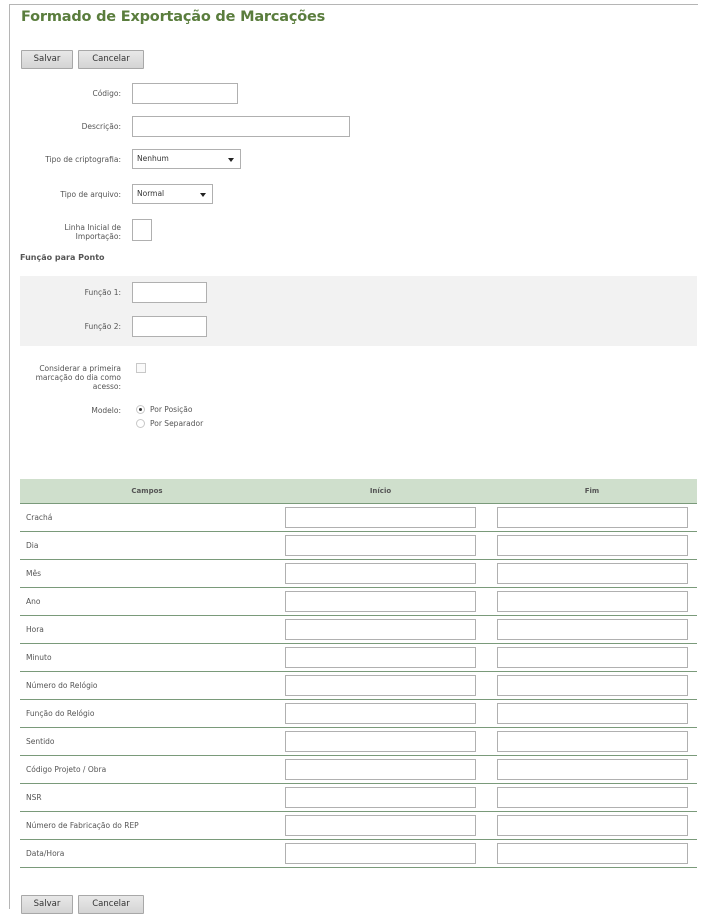  I want to click on criptografia-select: Nenhum, so click(186, 159).